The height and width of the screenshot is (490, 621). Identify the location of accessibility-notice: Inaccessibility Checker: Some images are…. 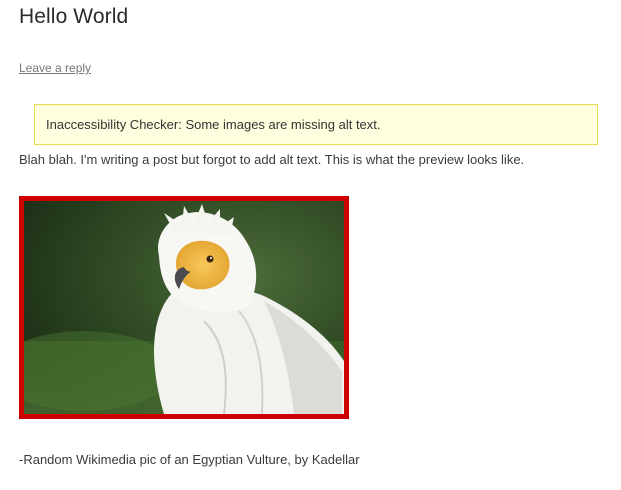
(316, 124).